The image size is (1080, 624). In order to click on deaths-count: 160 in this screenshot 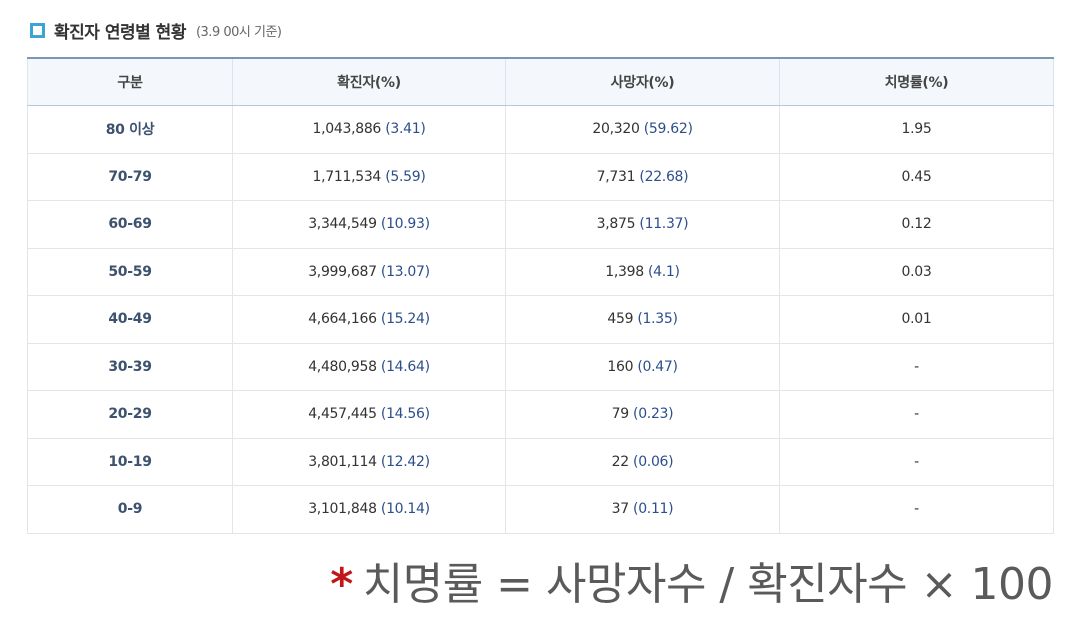, I will do `click(620, 366)`.